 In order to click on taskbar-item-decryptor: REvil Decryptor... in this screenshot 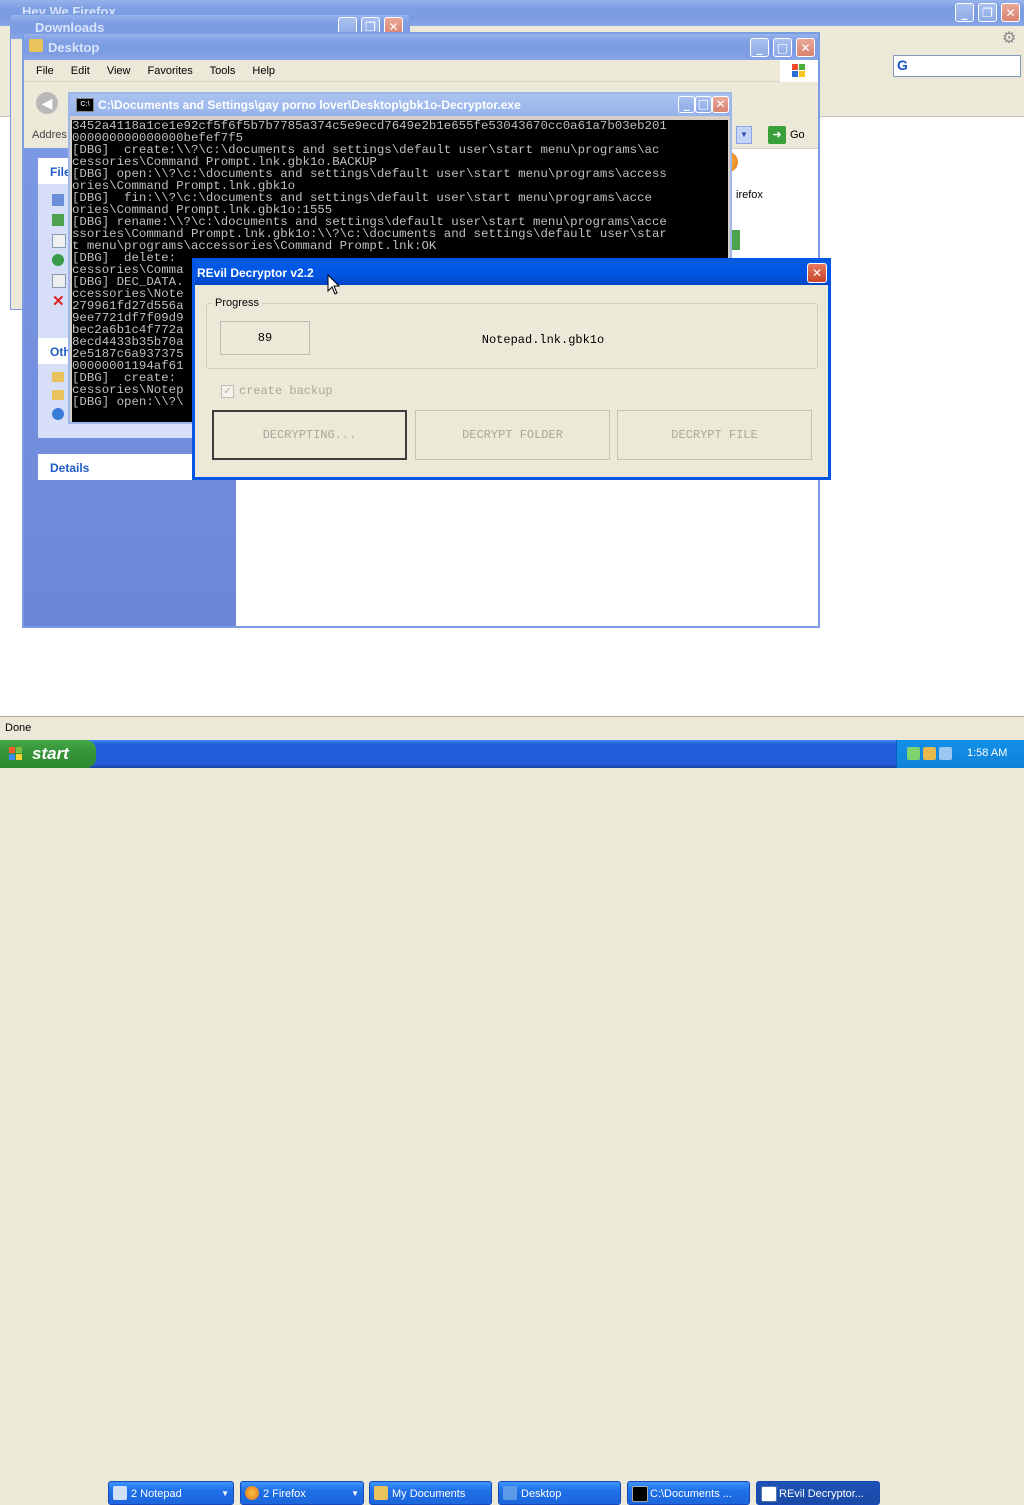, I will do `click(818, 1493)`.